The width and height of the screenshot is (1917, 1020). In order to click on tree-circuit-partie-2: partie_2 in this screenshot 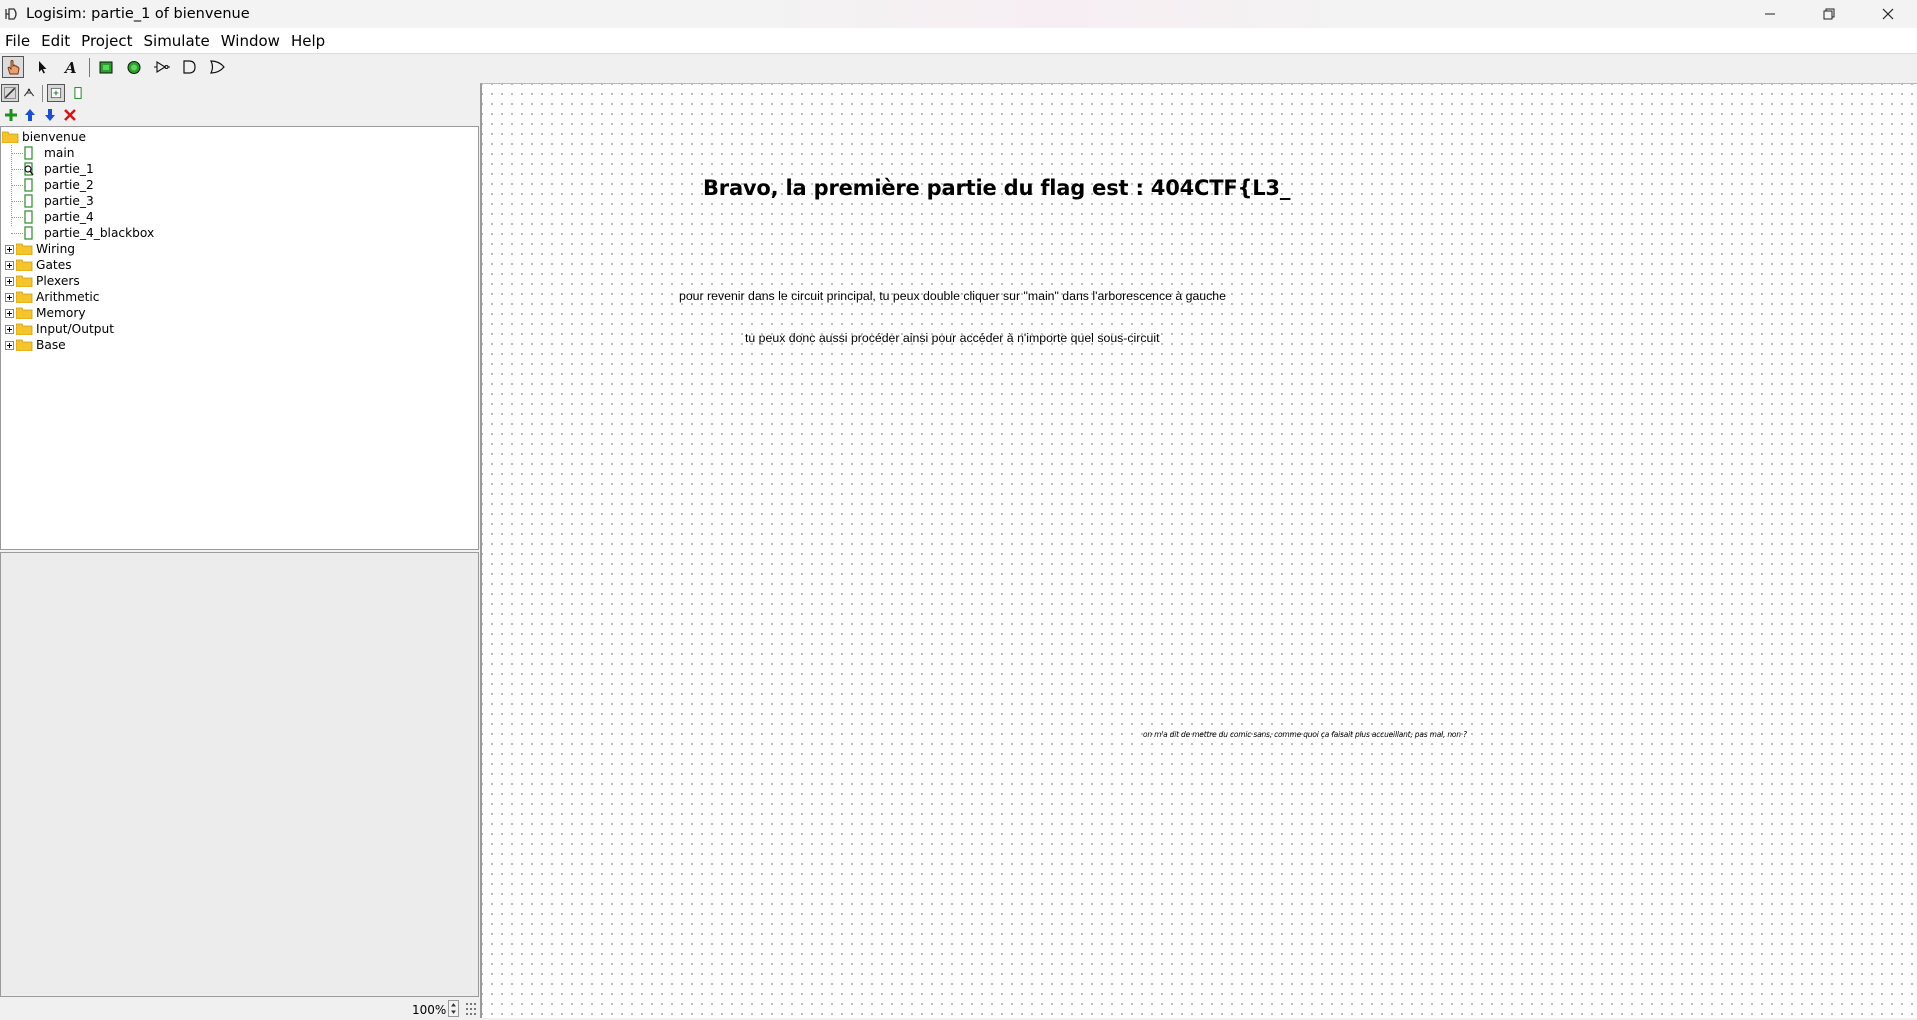, I will do `click(52, 185)`.